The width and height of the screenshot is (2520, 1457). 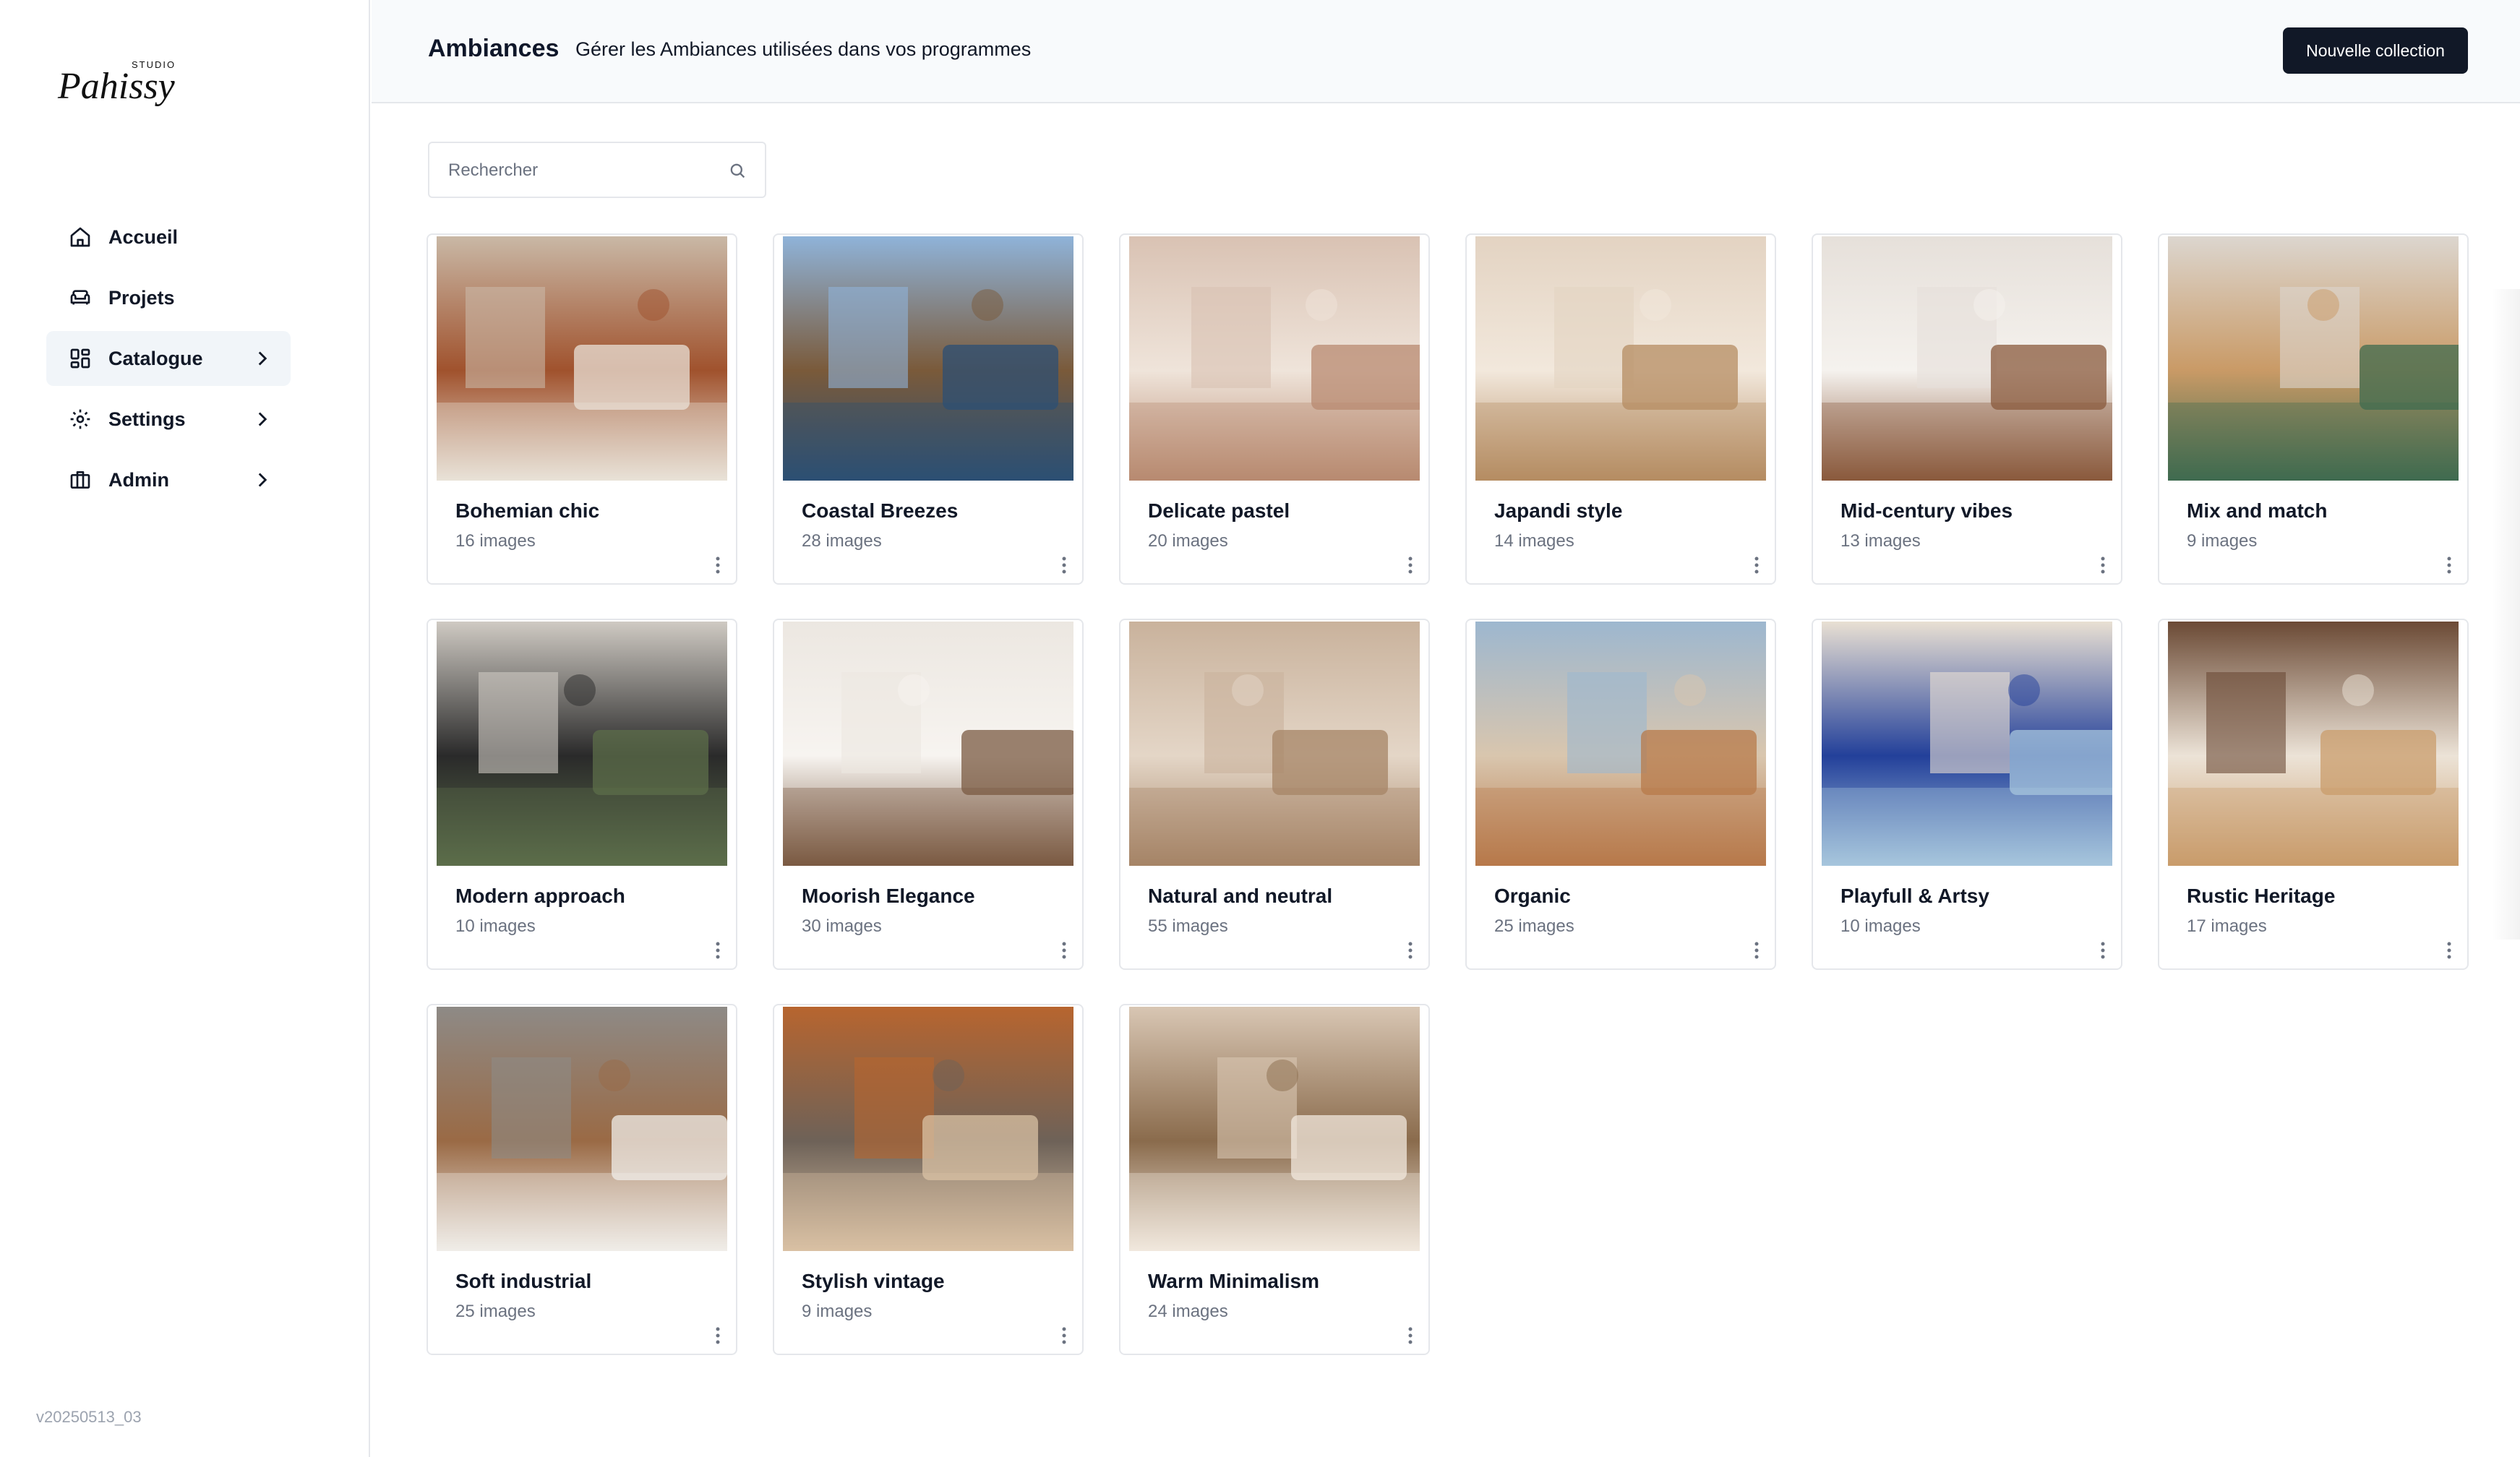 I want to click on sidebar-item-projets: Projets, so click(x=168, y=297).